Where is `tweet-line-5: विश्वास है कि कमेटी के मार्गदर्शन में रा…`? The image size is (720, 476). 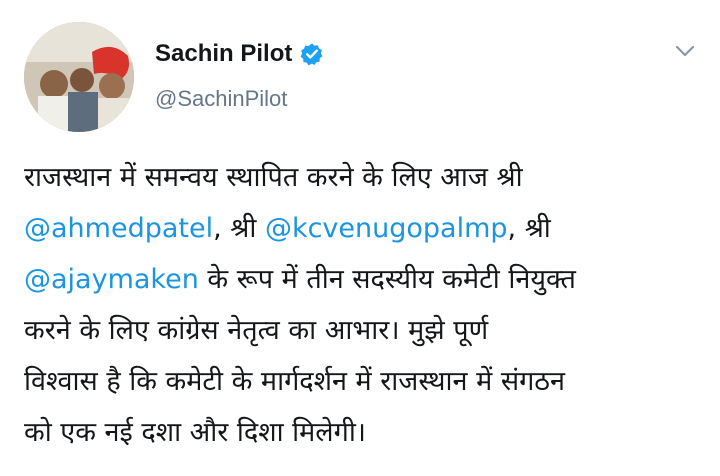
tweet-line-5: विश्वास है कि कमेटी के मार्गदर्शन में रा… is located at coordinates (366, 381).